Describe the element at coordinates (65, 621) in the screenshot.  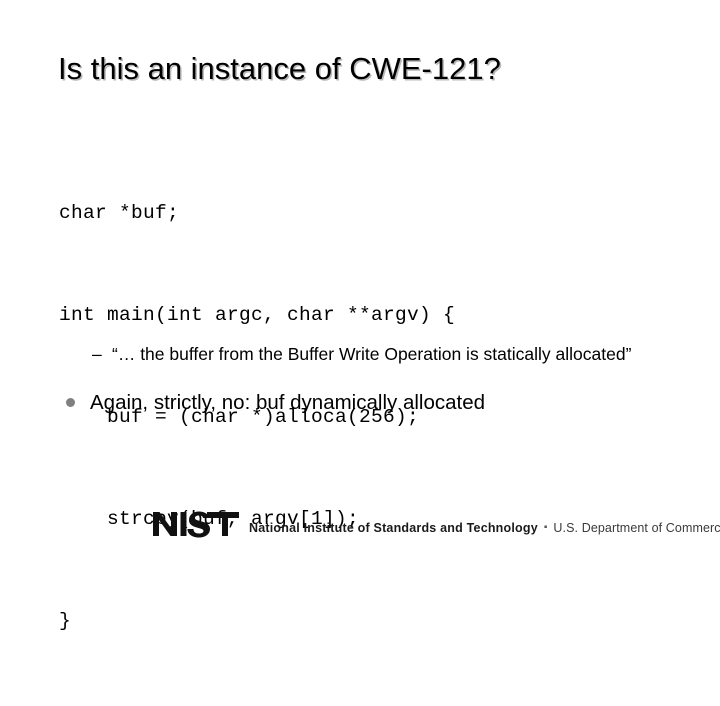
I see `code-line: }` at that location.